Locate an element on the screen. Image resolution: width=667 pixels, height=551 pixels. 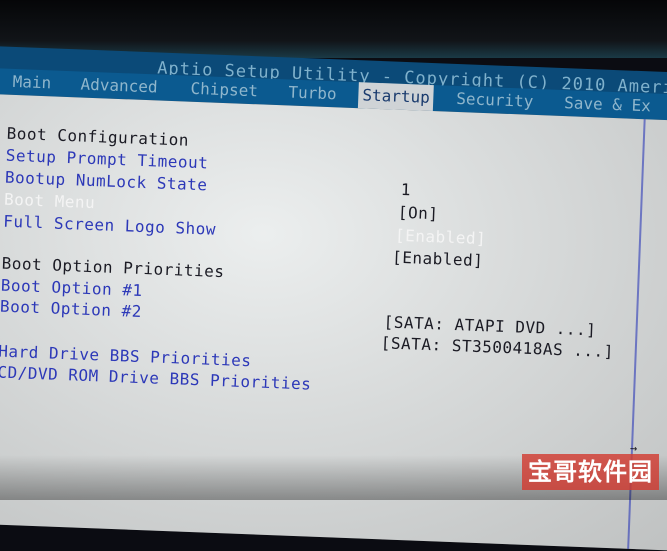
tab-startup: Startup is located at coordinates (396, 97).